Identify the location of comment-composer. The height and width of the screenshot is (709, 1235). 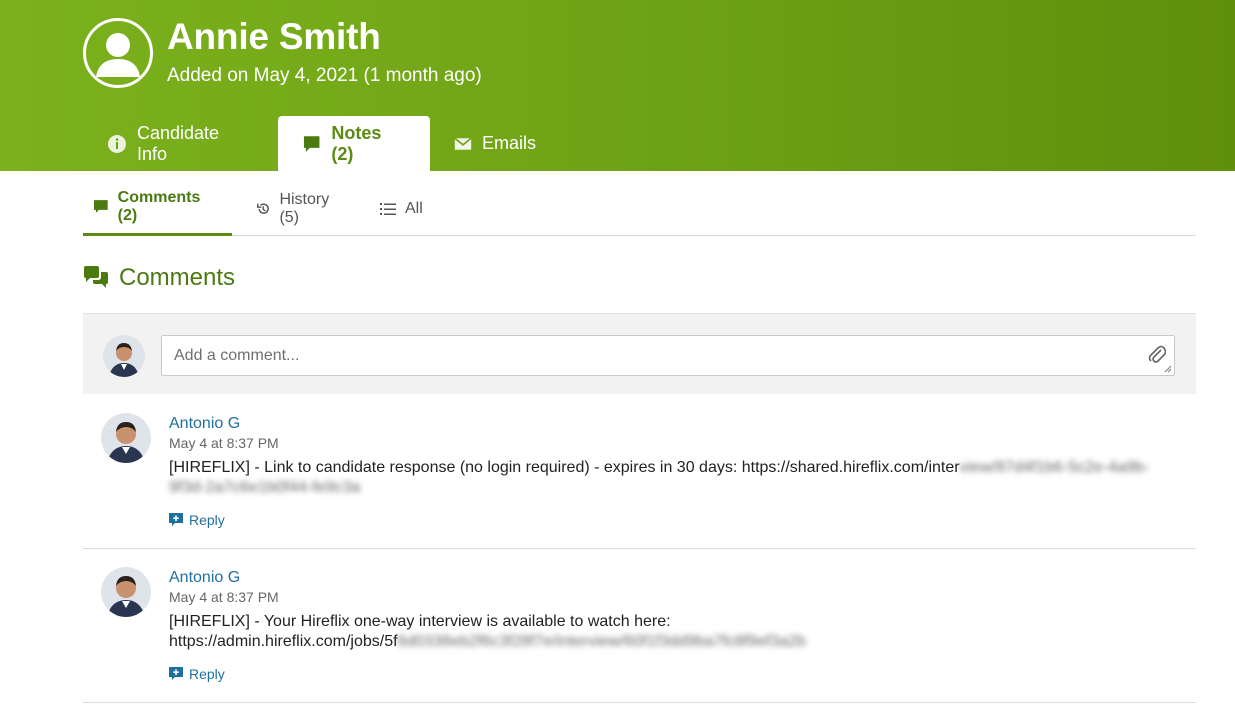
(639, 353).